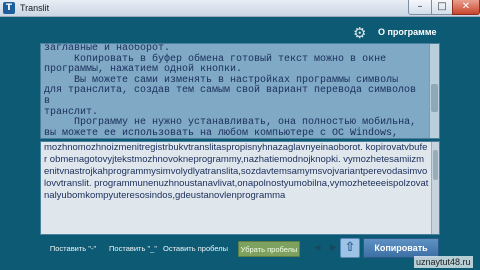 The image size is (480, 270). I want to click on minimize-button: –, so click(420, 7).